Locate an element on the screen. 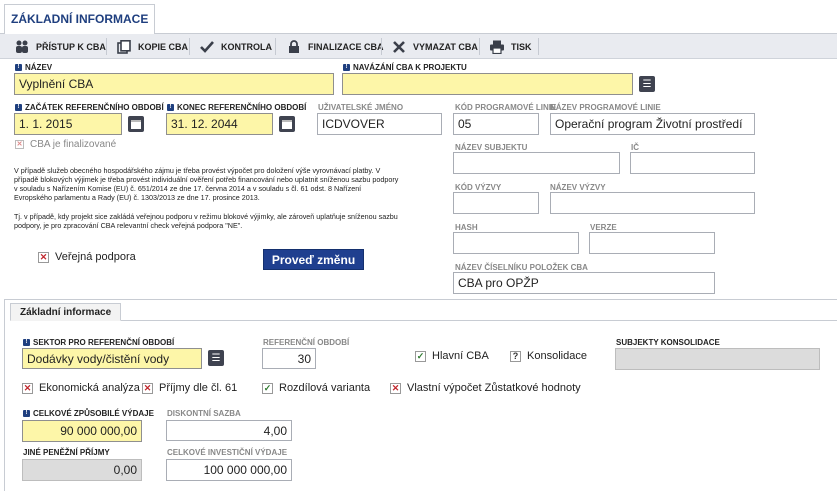 The width and height of the screenshot is (837, 491). proved-zmenu-button: Proveď změnu is located at coordinates (313, 259).